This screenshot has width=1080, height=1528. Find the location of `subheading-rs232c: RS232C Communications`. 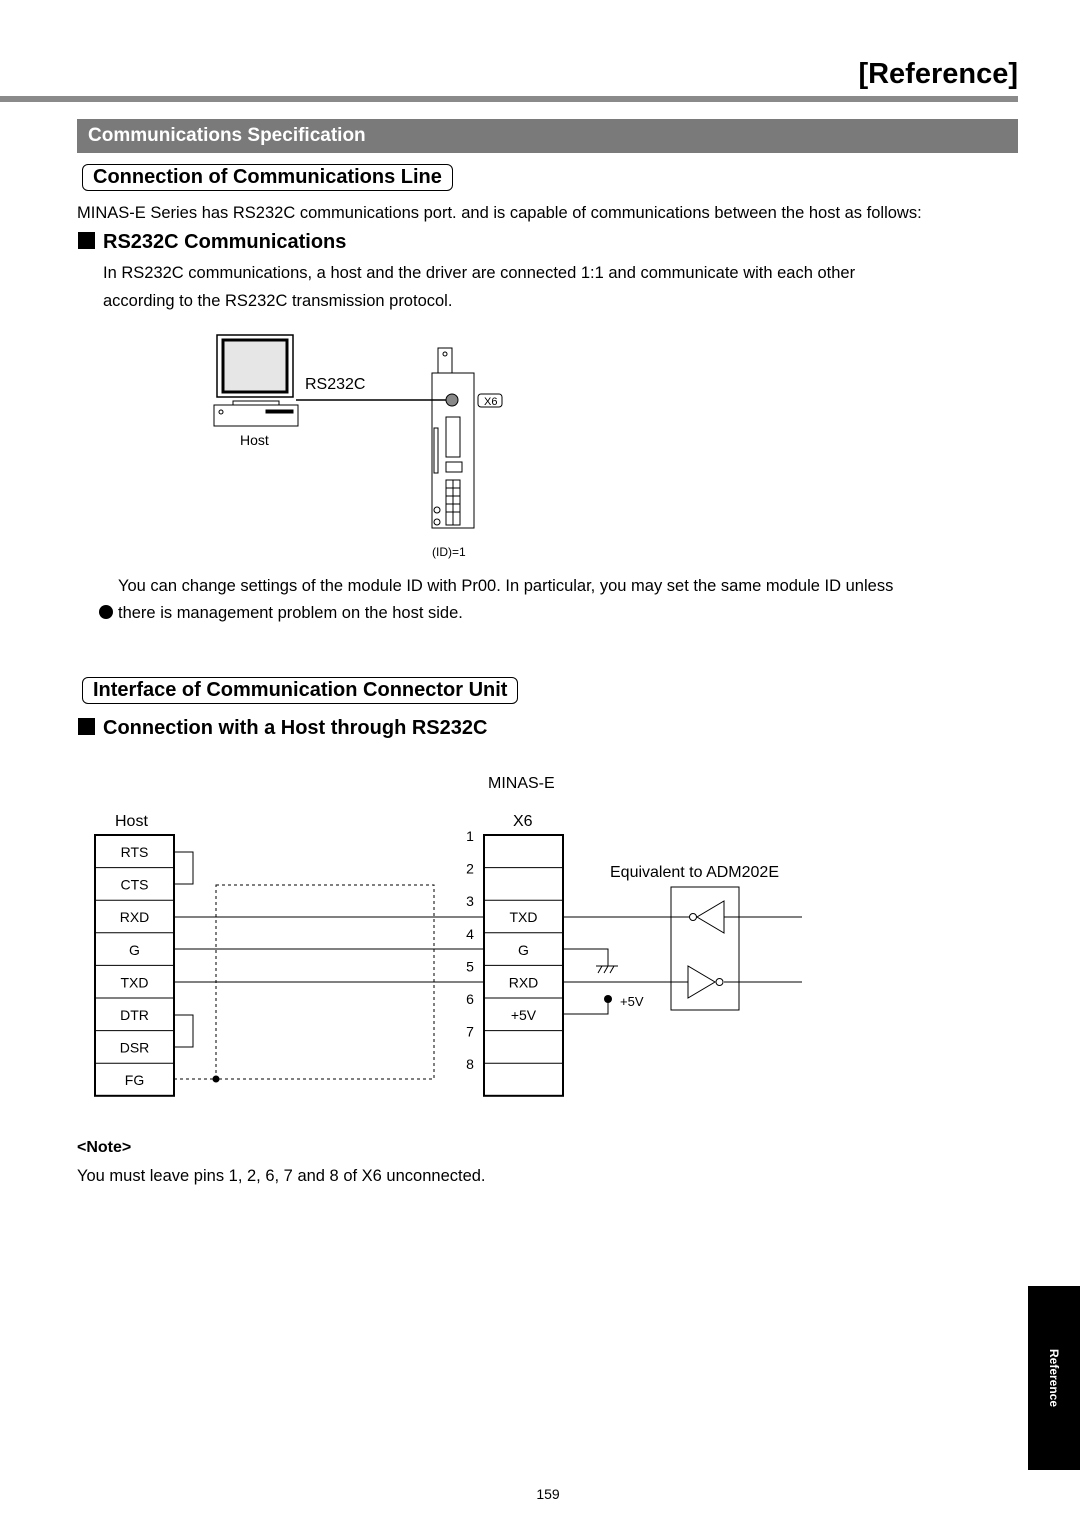

subheading-rs232c: RS232C Communications is located at coordinates (212, 242).